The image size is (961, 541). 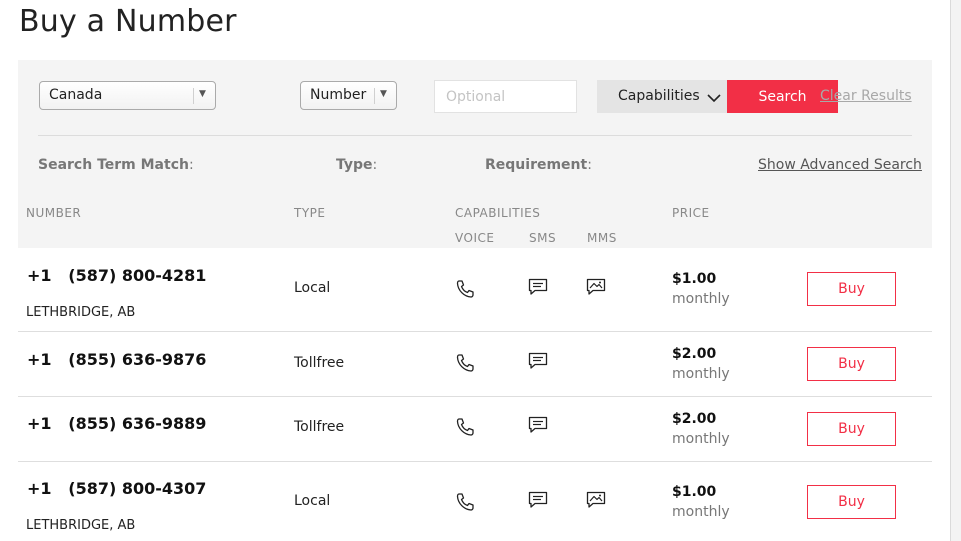 What do you see at coordinates (117, 359) in the screenshot?
I see `phone-number: +1 (855) 636-9876` at bounding box center [117, 359].